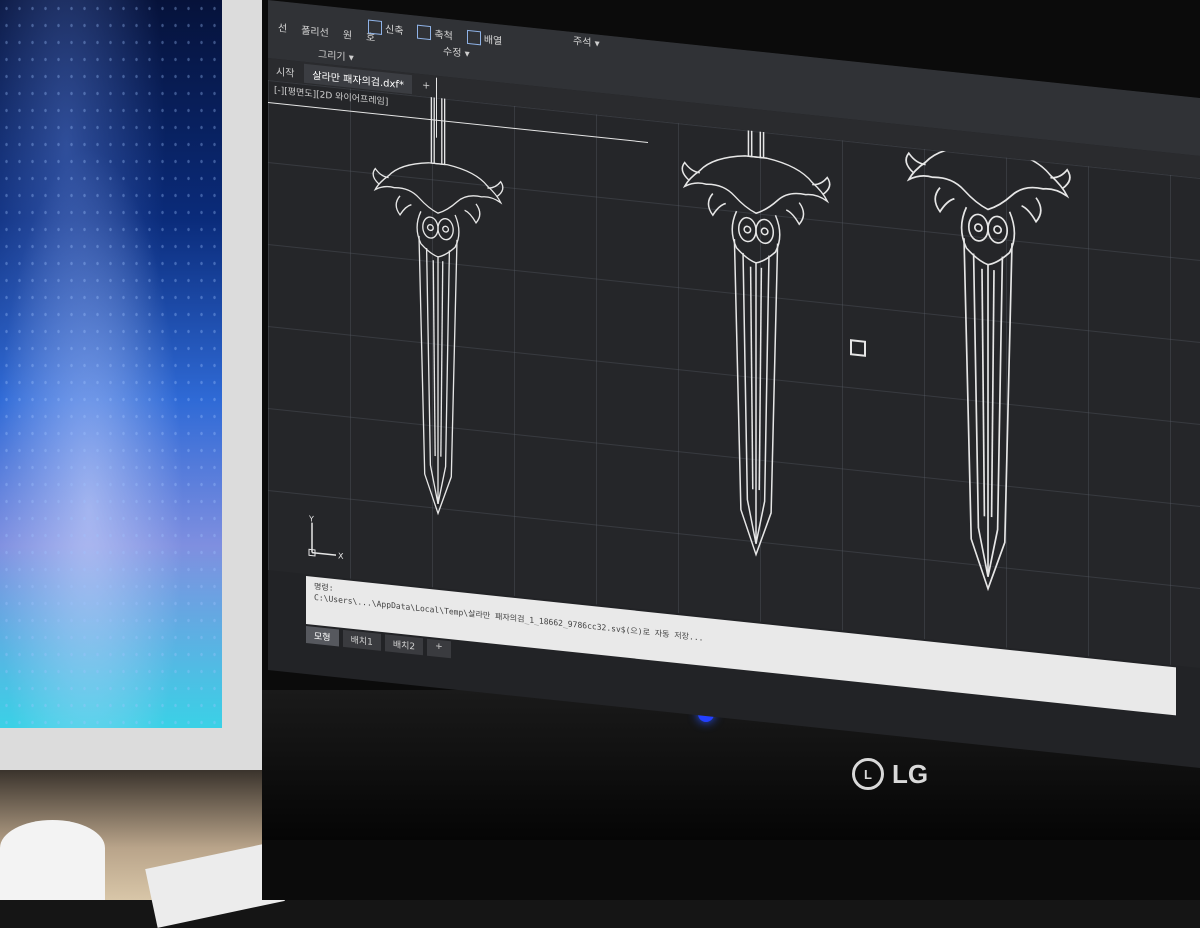  I want to click on annotation-label: 주석, so click(582, 42).